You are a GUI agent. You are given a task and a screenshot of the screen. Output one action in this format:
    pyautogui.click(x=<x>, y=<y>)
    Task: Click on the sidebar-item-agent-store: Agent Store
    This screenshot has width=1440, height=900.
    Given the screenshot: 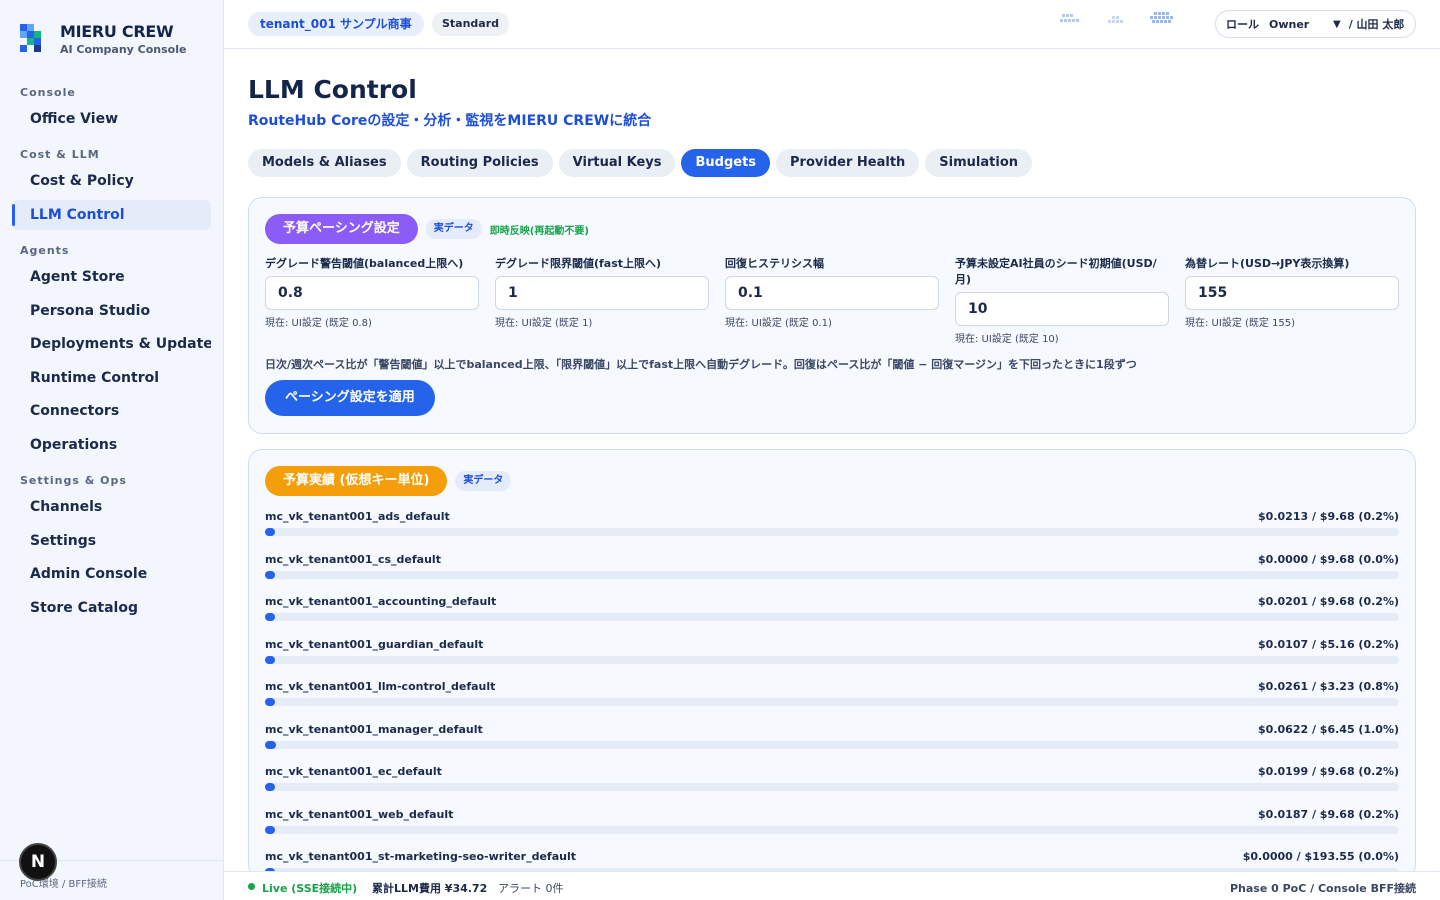 What is the action you would take?
    pyautogui.click(x=111, y=277)
    